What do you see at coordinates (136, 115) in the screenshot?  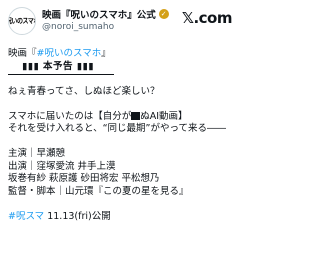 I see `redaction-block` at bounding box center [136, 115].